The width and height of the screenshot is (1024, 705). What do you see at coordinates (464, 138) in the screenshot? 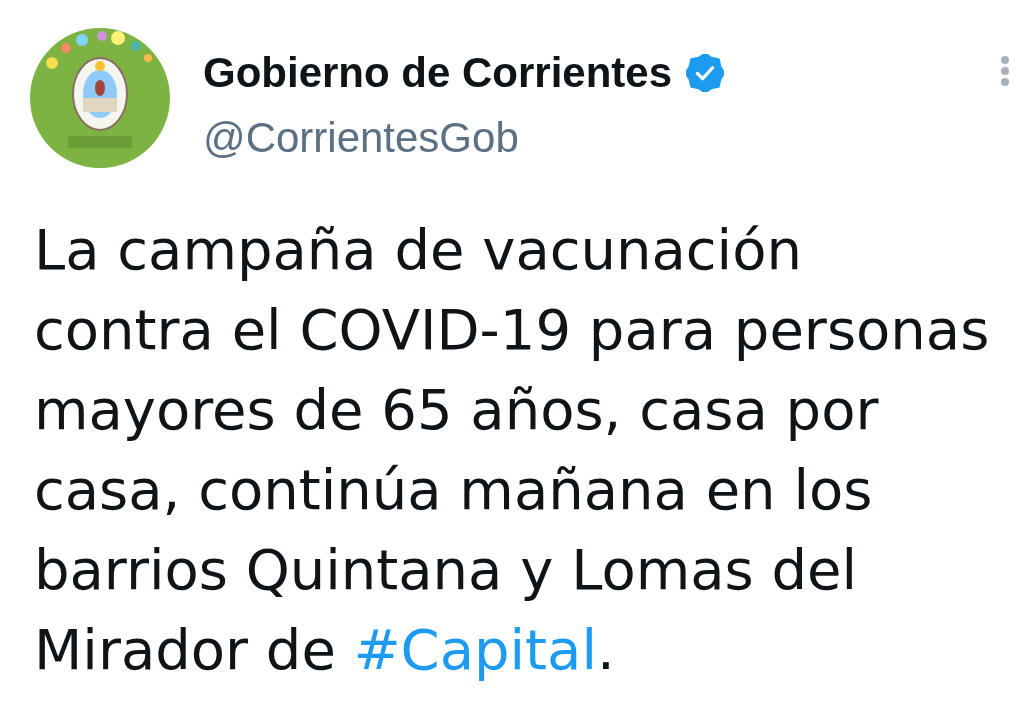
I see `account-handle: @CorrientesGob` at bounding box center [464, 138].